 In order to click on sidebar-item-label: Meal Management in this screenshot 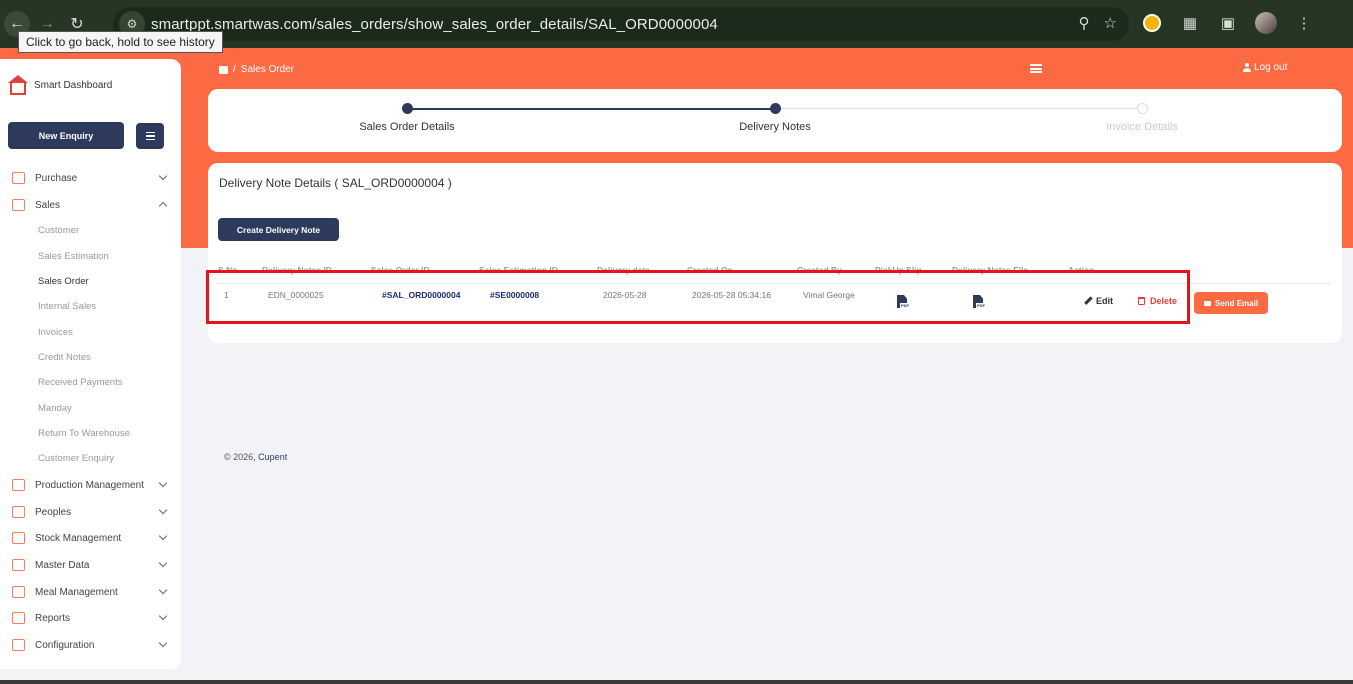, I will do `click(76, 592)`.